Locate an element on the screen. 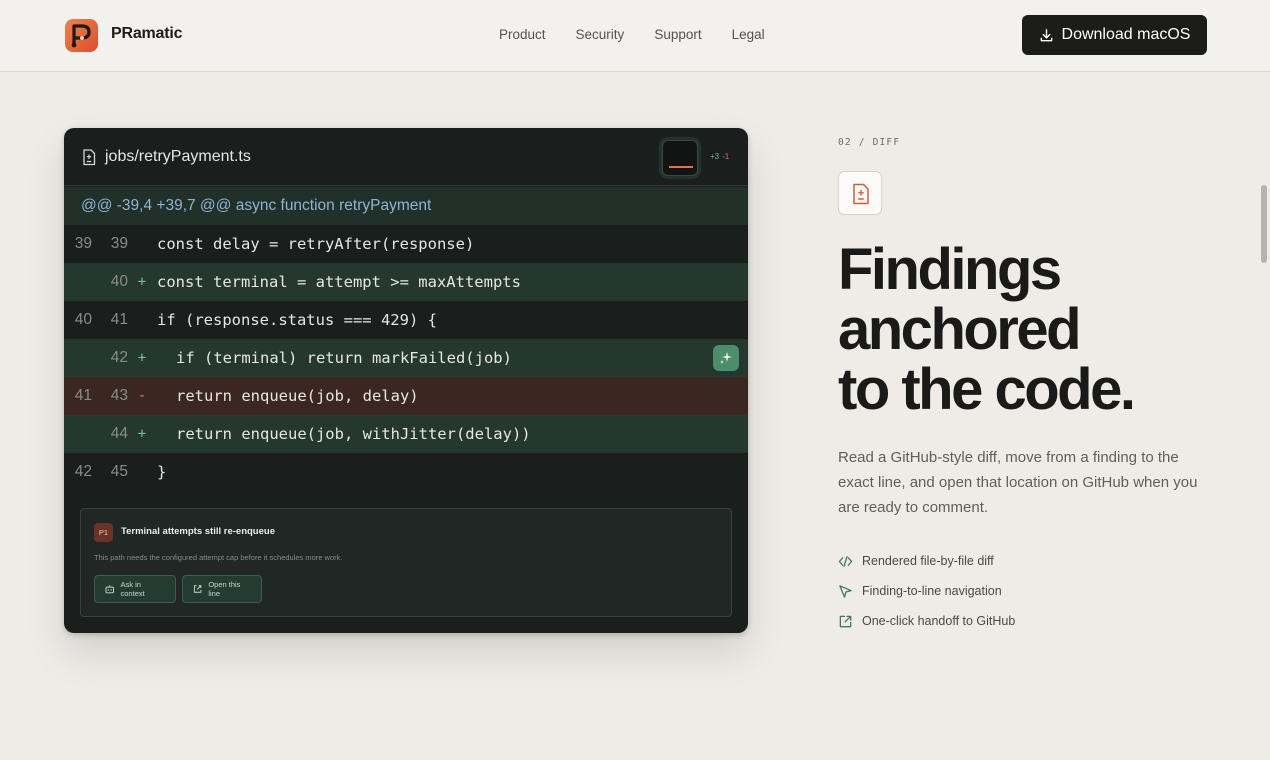 This screenshot has height=760, width=1270. feature-item: One-click handoff to GitHub is located at coordinates (926, 621).